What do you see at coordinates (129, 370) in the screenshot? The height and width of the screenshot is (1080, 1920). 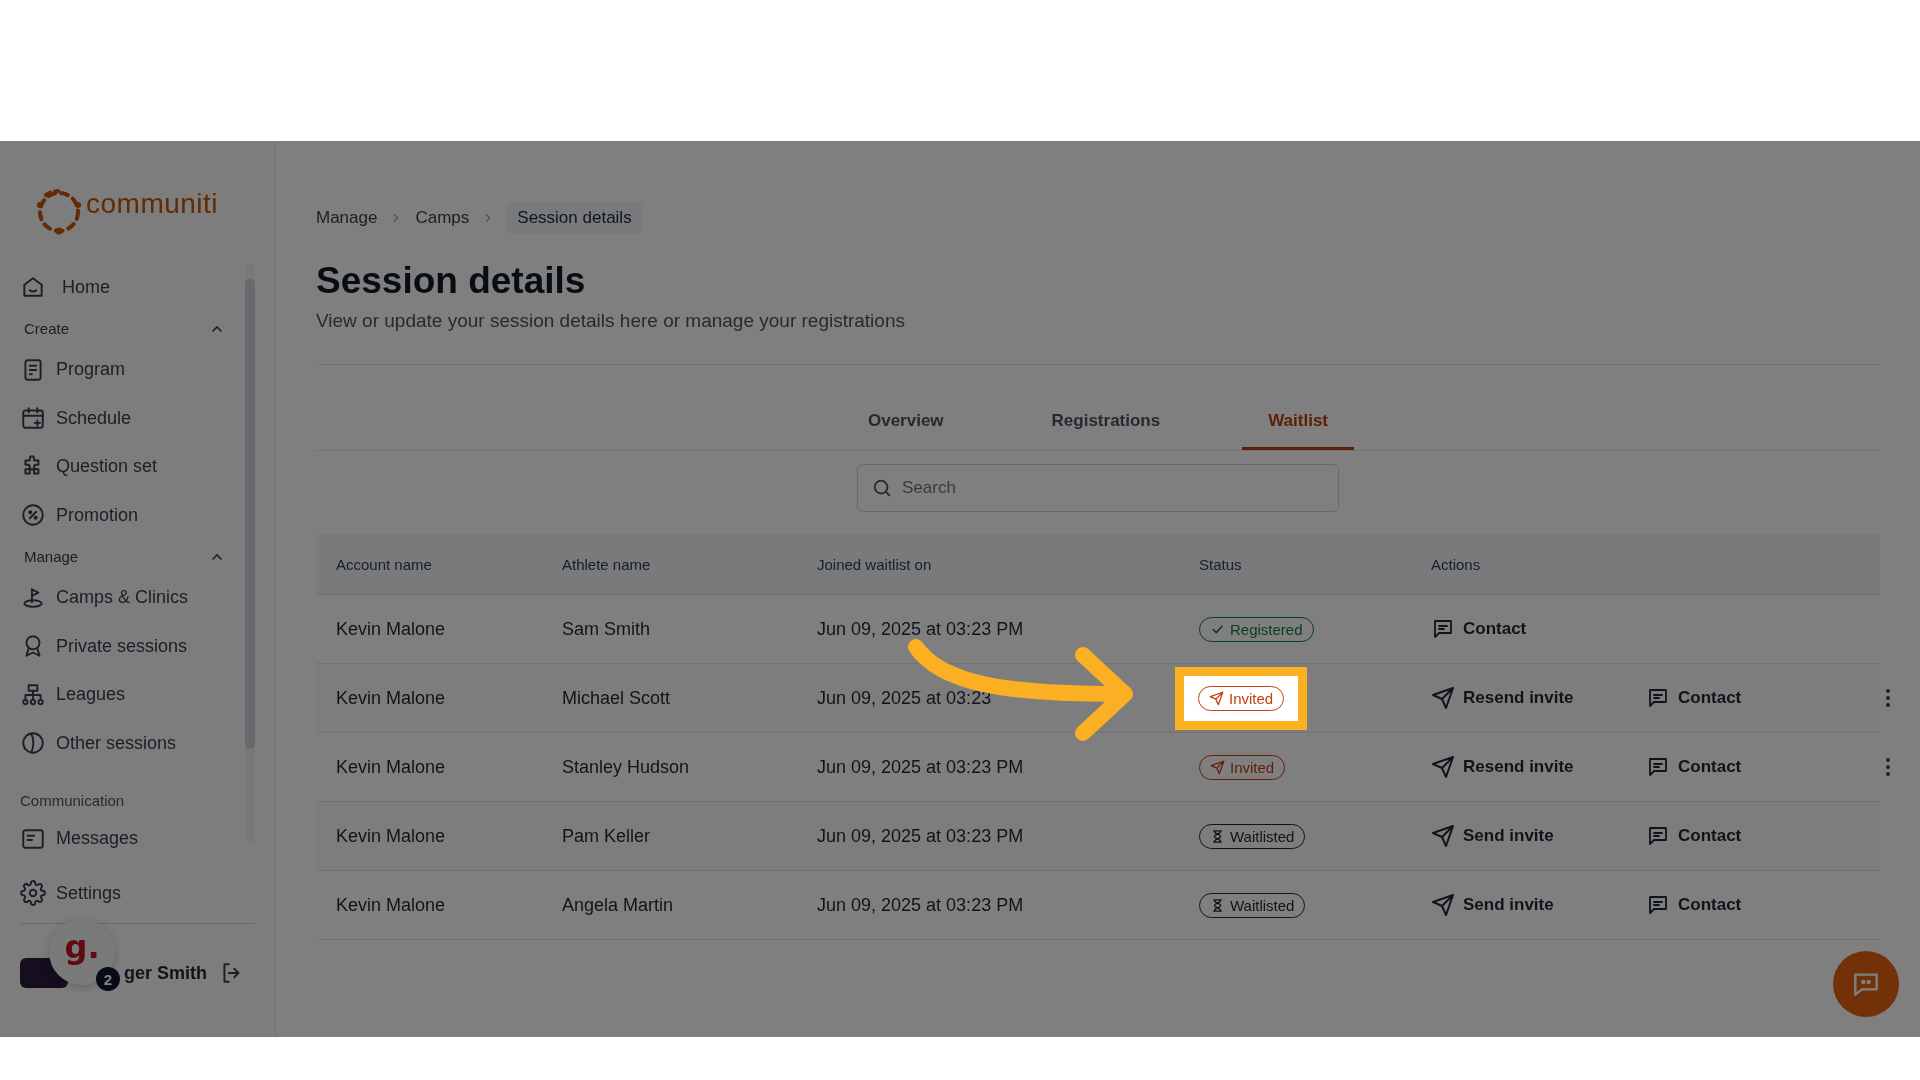 I see `nav-item: Program` at bounding box center [129, 370].